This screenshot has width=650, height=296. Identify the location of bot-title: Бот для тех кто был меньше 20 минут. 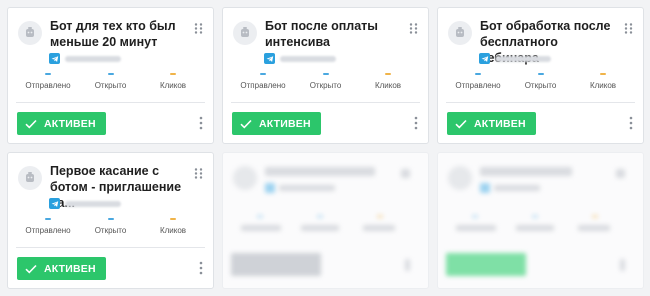
(119, 34).